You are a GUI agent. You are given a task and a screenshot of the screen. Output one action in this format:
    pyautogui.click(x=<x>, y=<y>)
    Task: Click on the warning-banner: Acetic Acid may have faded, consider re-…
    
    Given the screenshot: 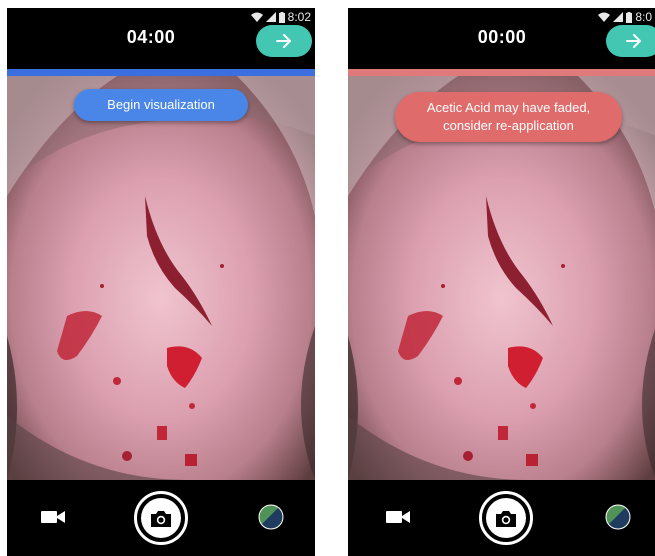 What is the action you would take?
    pyautogui.click(x=508, y=117)
    